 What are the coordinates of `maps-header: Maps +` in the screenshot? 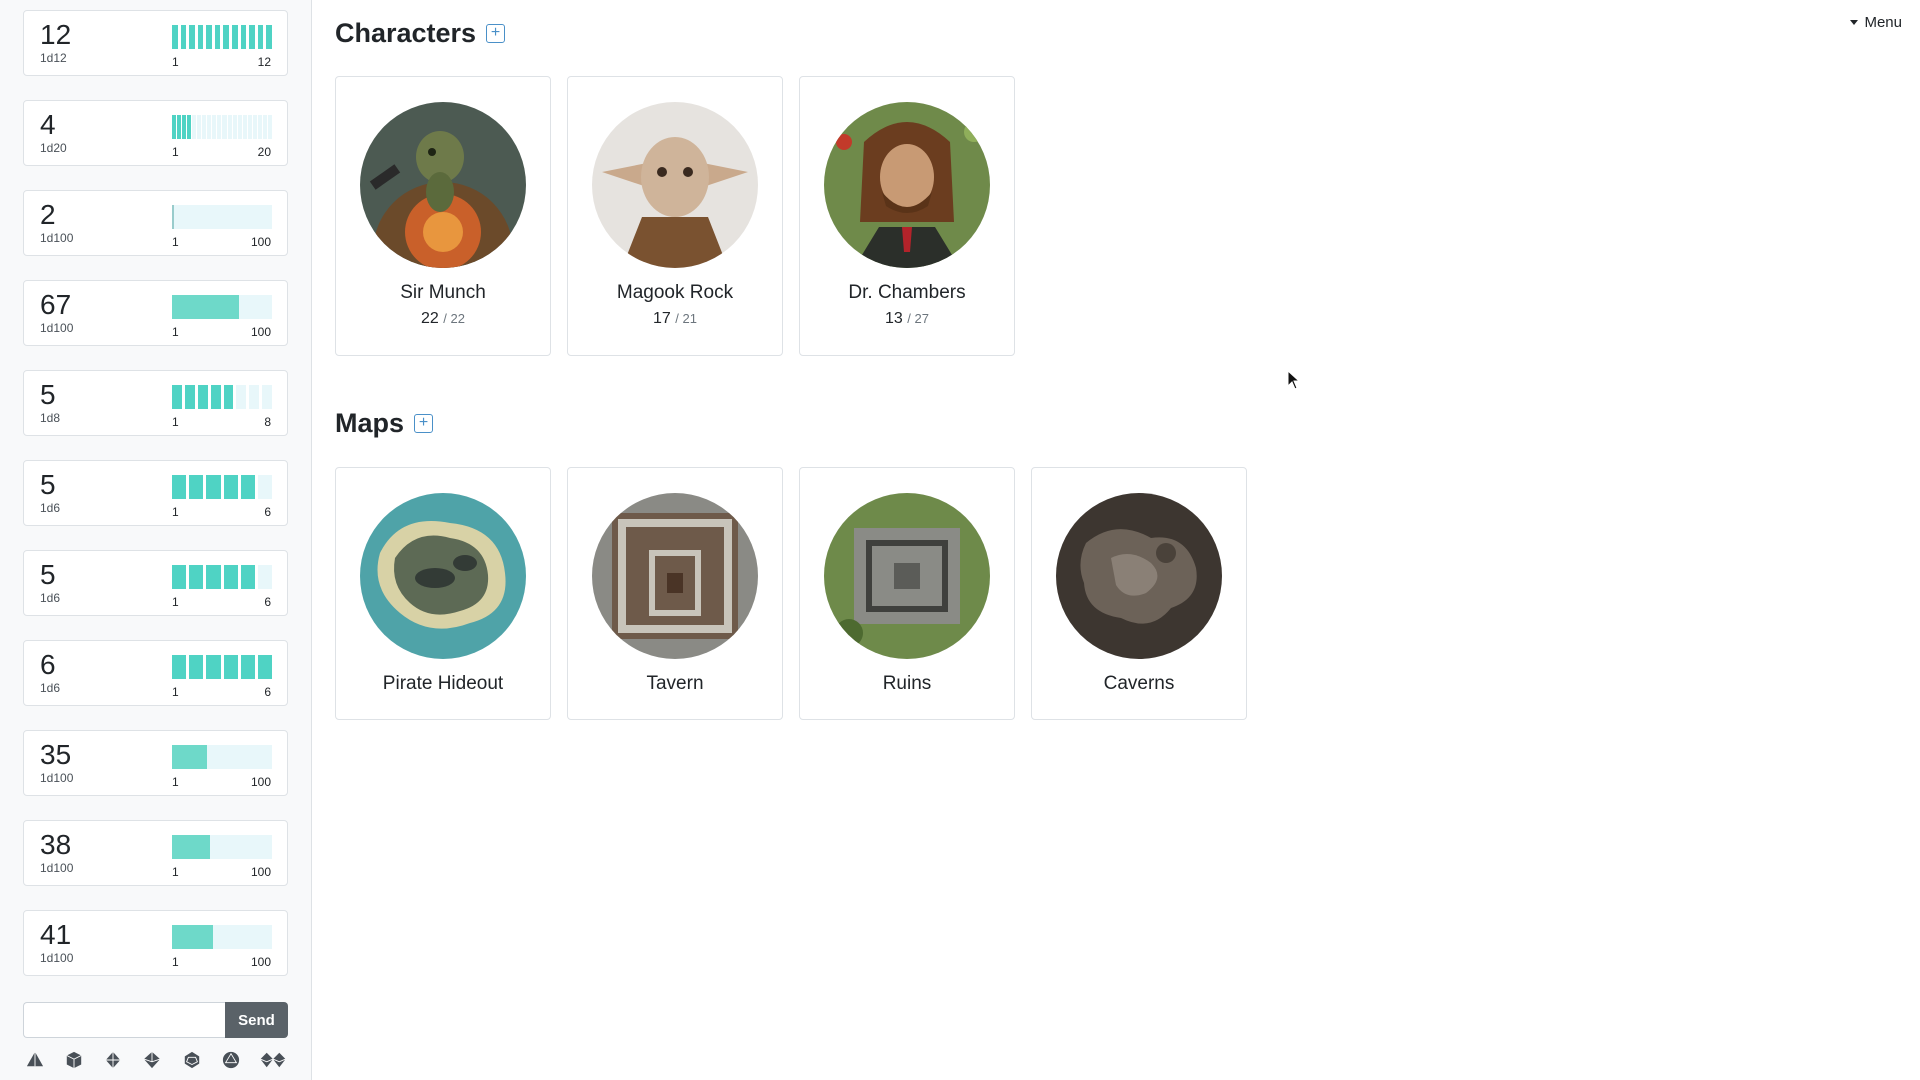 It's located at (384, 423).